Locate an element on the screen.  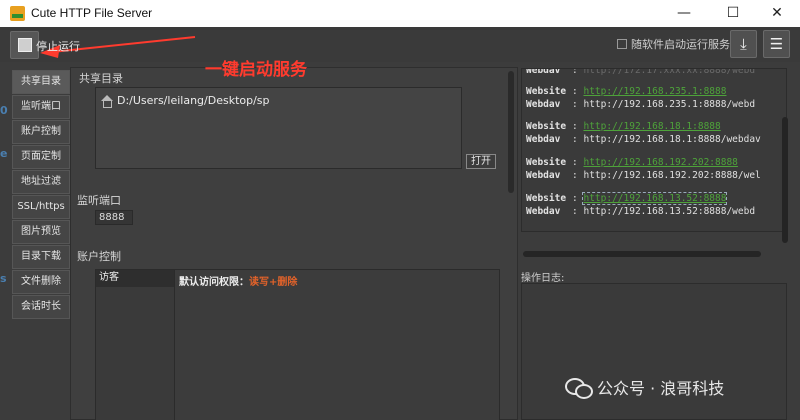
link-url: http://172.17.xxx.xx:8888/webd is located at coordinates (669, 72).